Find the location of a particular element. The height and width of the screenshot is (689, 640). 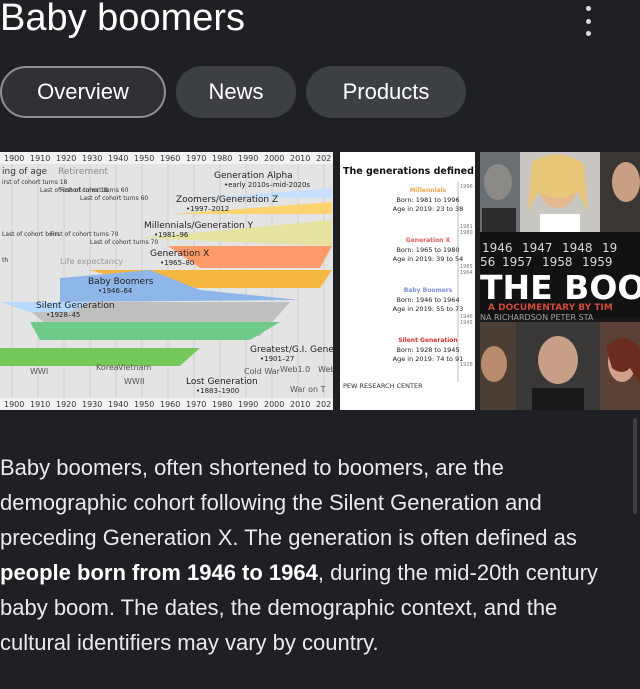

poster-year: 1958 is located at coordinates (557, 262).